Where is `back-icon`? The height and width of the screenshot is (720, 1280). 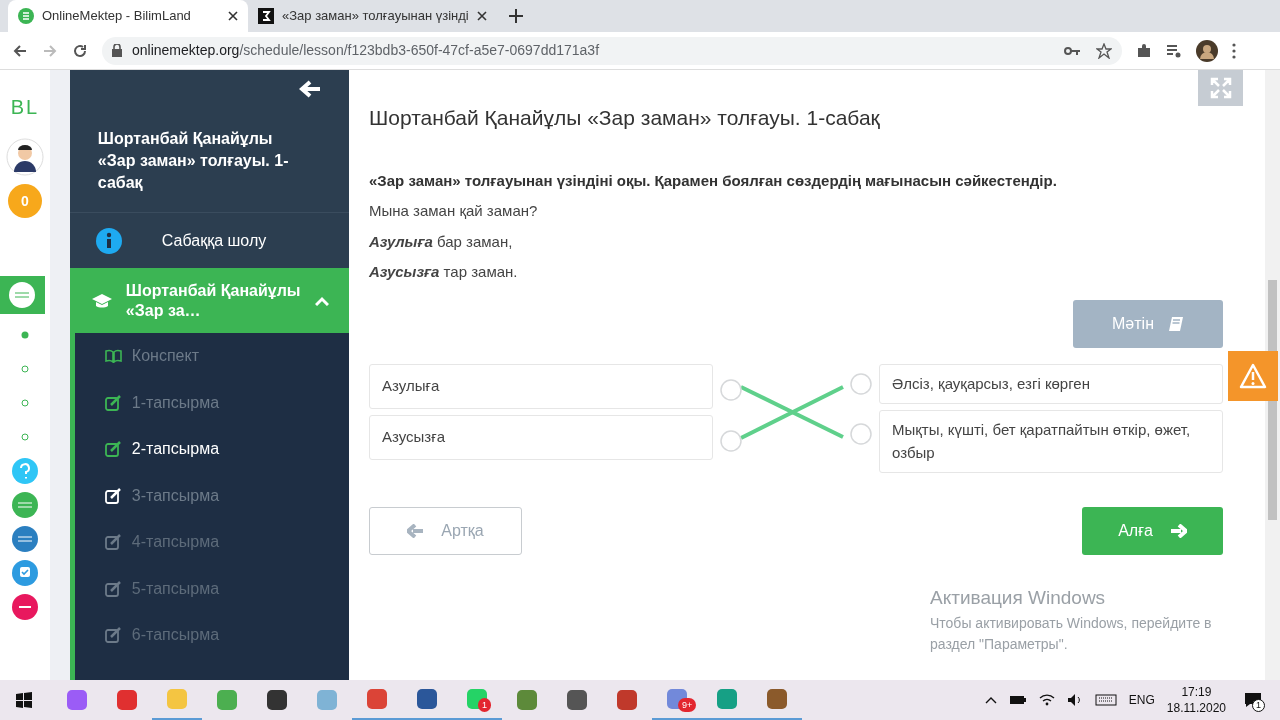
back-icon is located at coordinates (20, 50).